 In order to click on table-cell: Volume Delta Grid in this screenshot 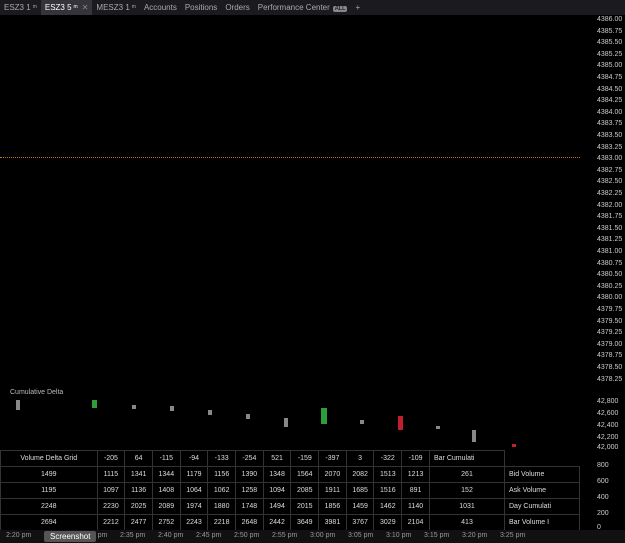, I will do `click(49, 458)`.